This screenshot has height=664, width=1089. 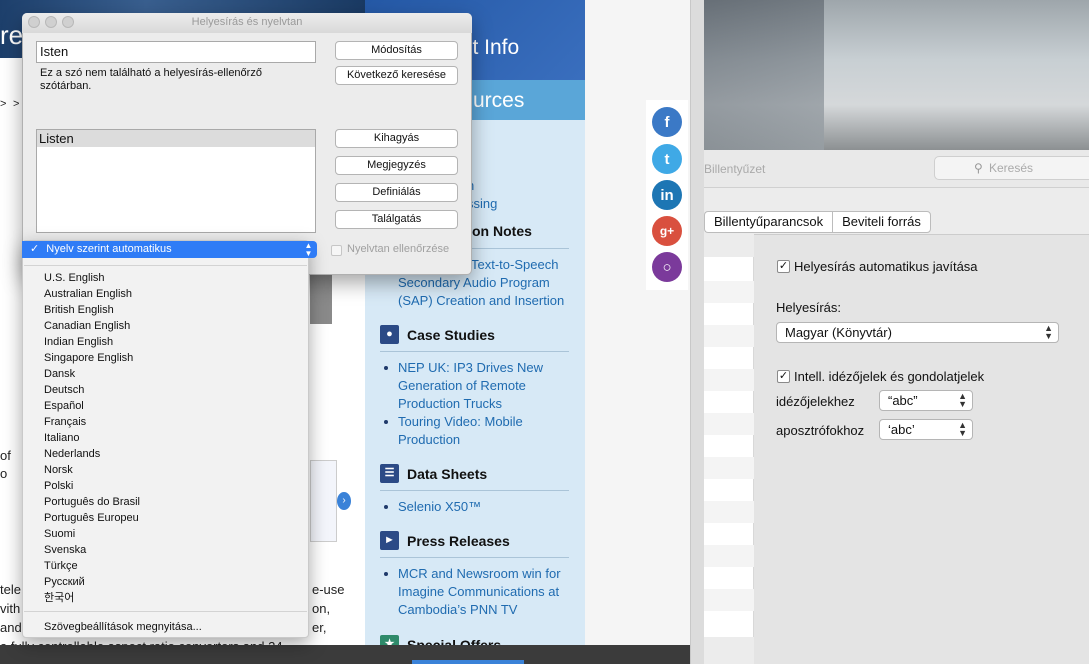 What do you see at coordinates (697, 332) in the screenshot?
I see `window-scrollbar` at bounding box center [697, 332].